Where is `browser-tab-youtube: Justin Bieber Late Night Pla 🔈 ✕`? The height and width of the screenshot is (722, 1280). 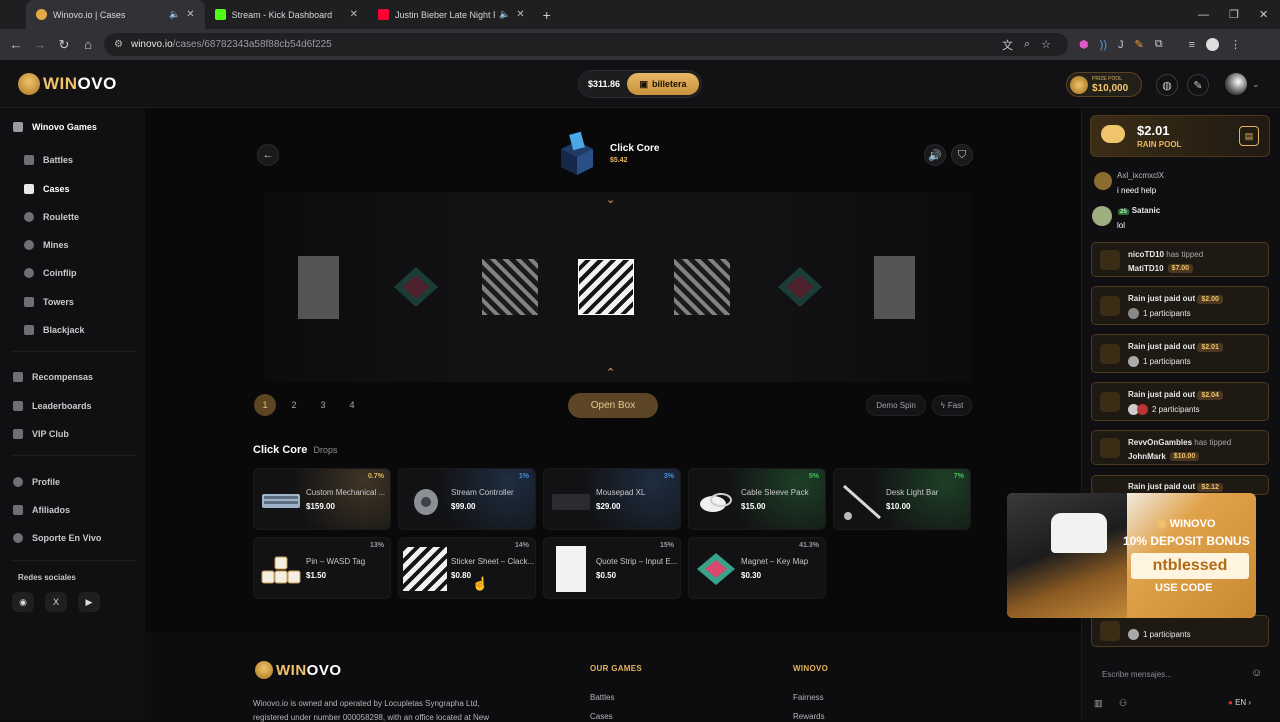 browser-tab-youtube: Justin Bieber Late Night Pla 🔈 ✕ is located at coordinates (451, 14).